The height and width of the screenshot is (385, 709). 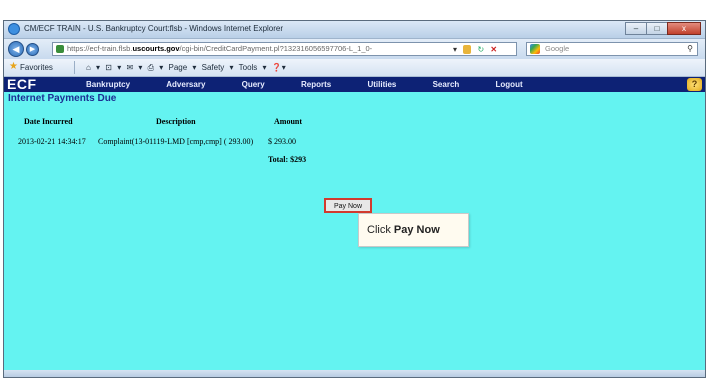 I want to click on menu-logout: Logout, so click(x=509, y=84).